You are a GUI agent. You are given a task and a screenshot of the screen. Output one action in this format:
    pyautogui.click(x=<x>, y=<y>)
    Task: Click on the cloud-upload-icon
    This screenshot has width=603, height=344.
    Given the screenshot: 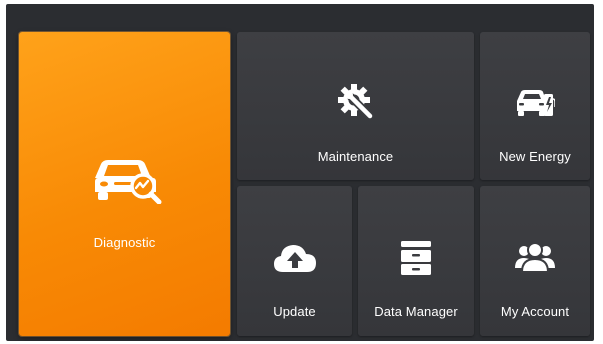 What is the action you would take?
    pyautogui.click(x=294, y=258)
    